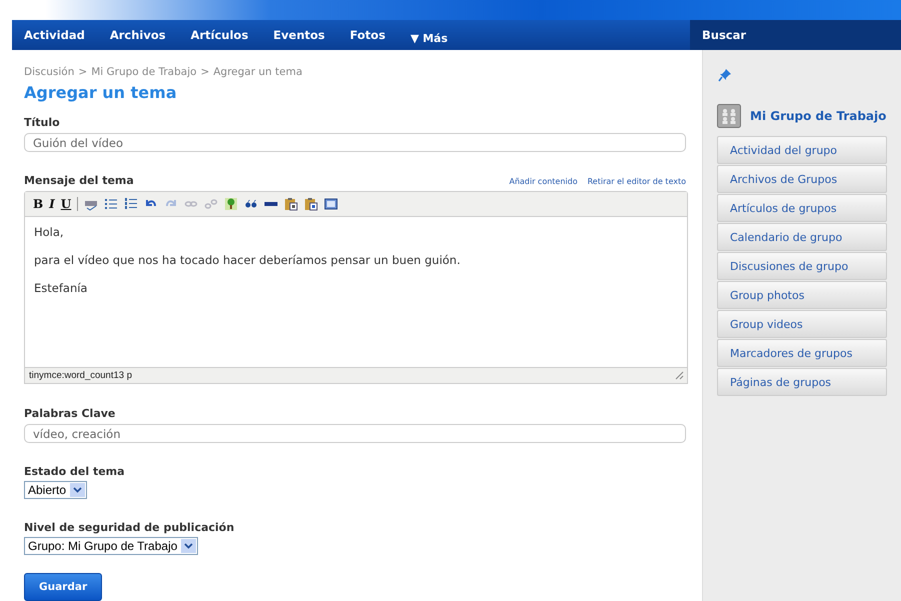 The height and width of the screenshot is (601, 901). I want to click on italic-button: I, so click(52, 204).